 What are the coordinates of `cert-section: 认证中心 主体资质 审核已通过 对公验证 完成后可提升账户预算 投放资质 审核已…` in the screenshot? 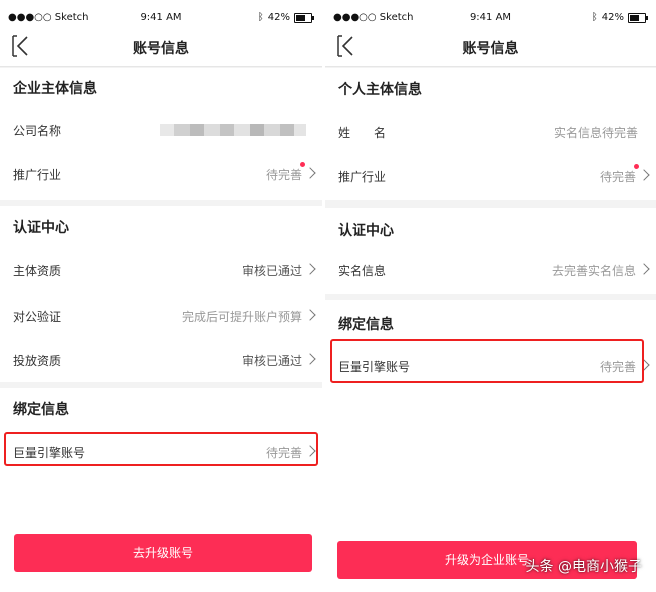 It's located at (161, 294).